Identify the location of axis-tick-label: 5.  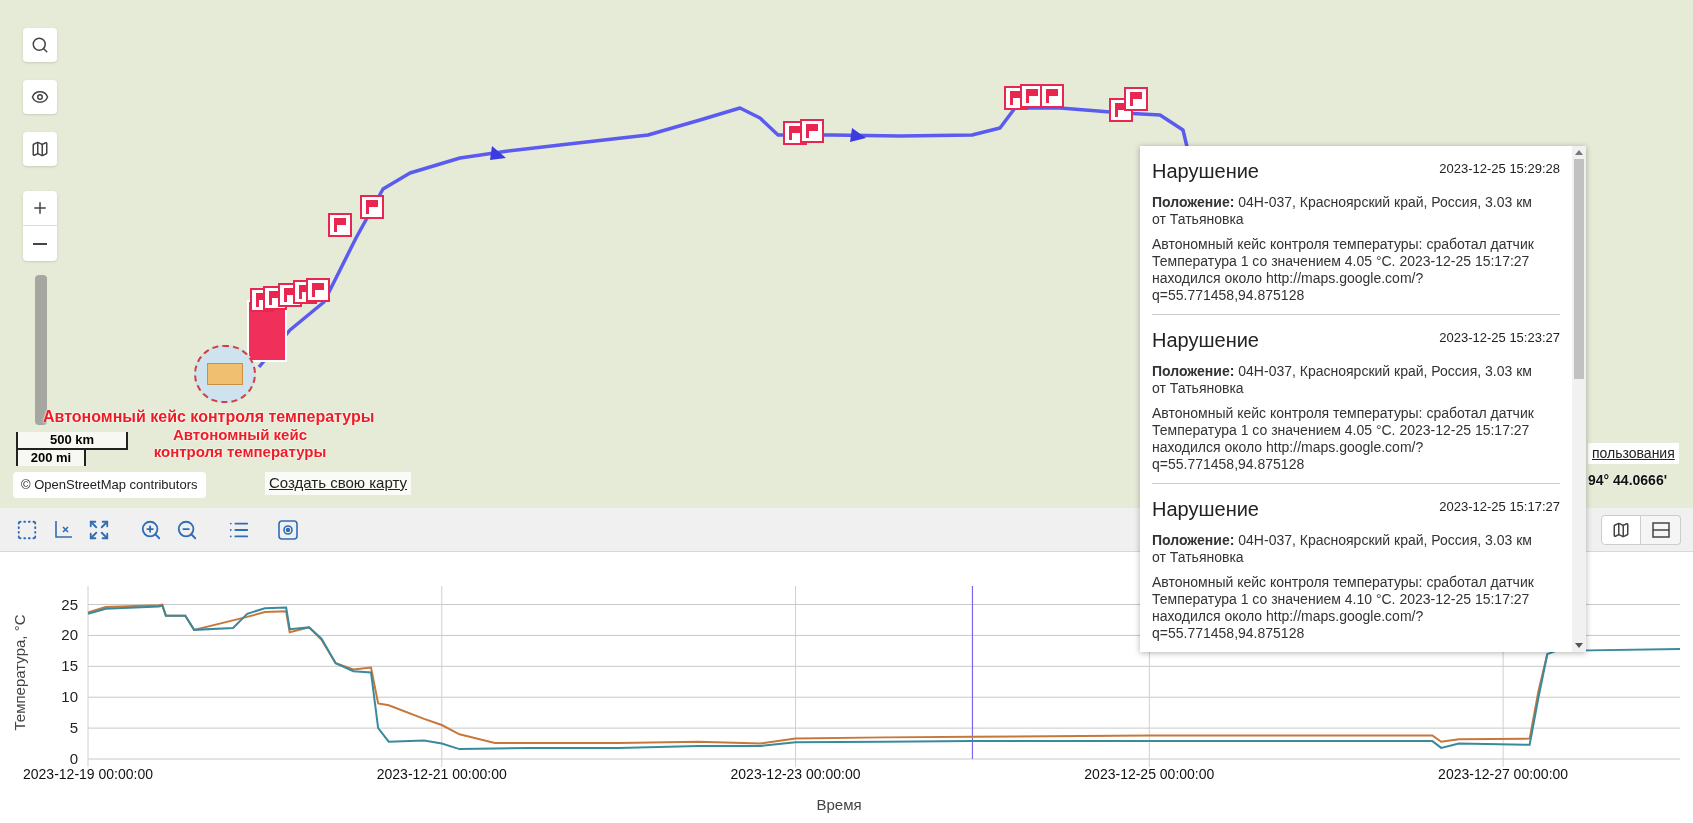
(73, 728).